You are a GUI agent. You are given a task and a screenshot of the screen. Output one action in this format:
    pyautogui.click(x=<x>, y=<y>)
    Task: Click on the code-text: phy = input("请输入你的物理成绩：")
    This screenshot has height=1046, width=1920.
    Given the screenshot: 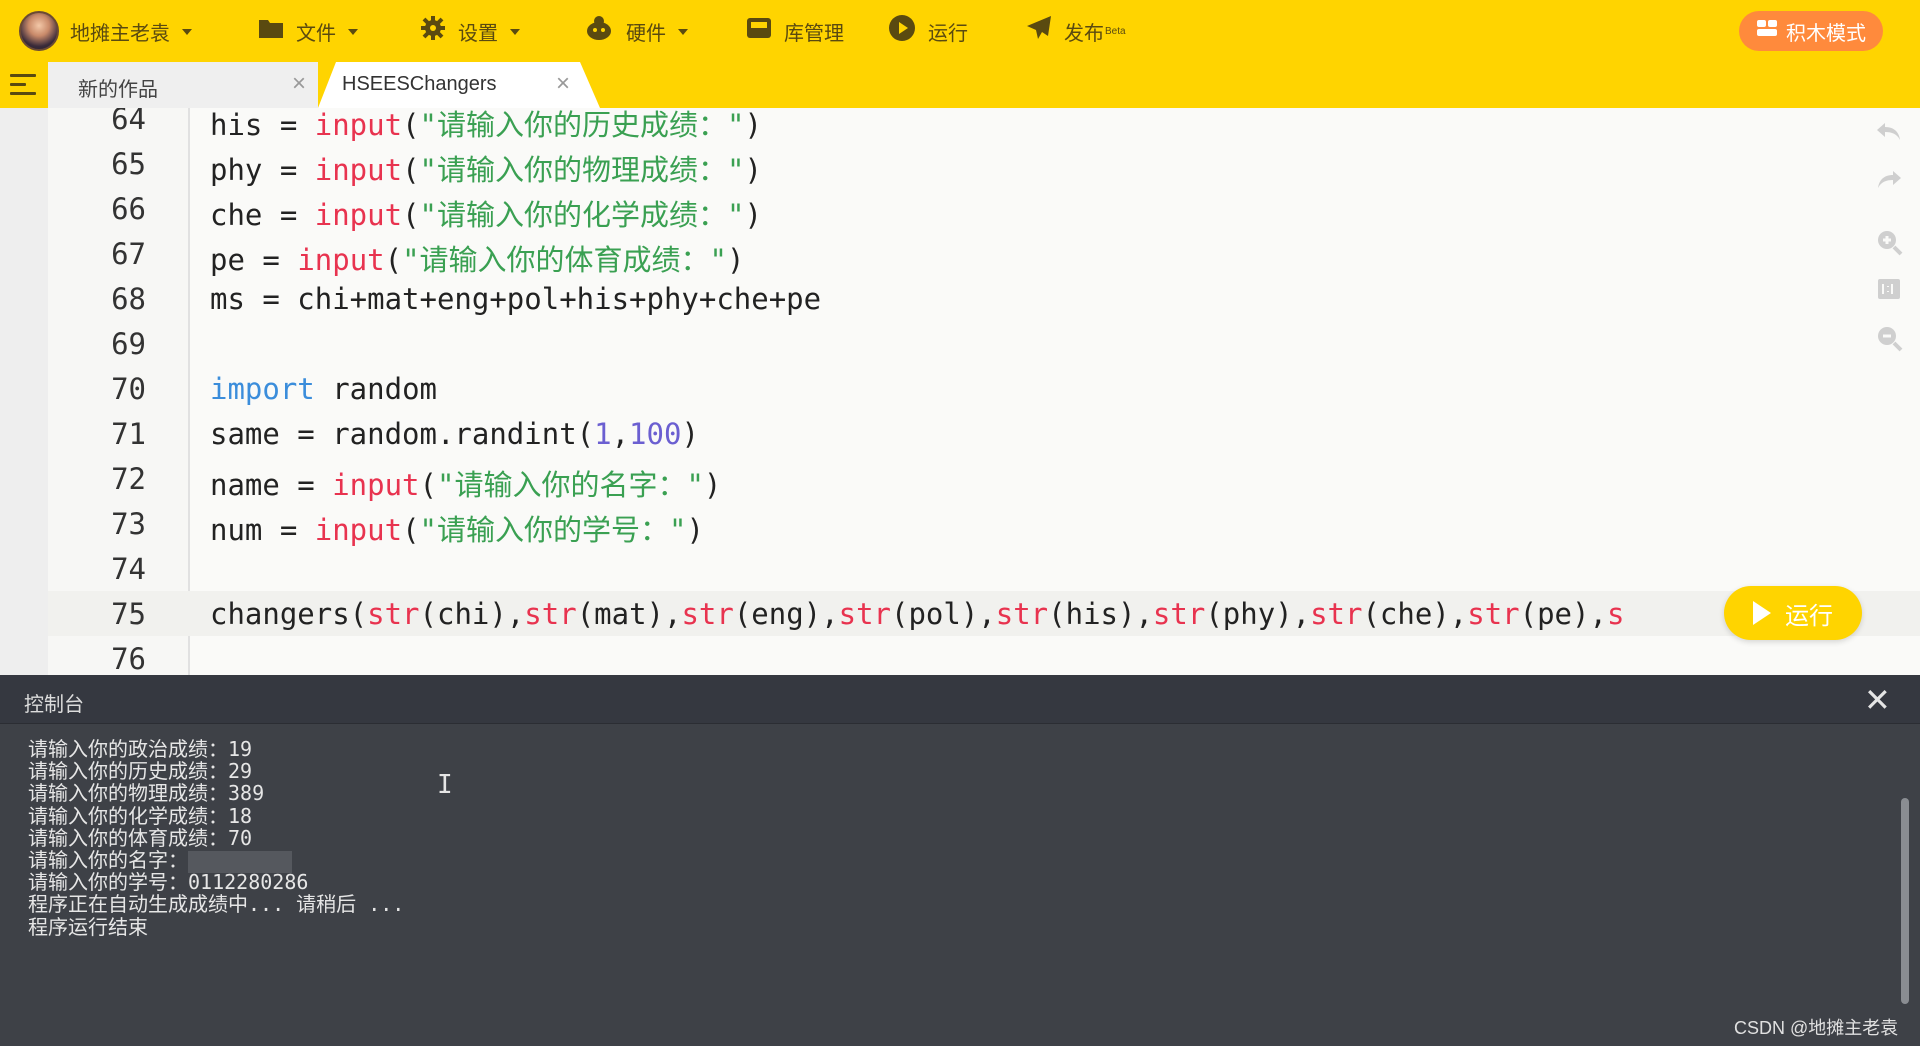 What is the action you would take?
    pyautogui.click(x=486, y=168)
    